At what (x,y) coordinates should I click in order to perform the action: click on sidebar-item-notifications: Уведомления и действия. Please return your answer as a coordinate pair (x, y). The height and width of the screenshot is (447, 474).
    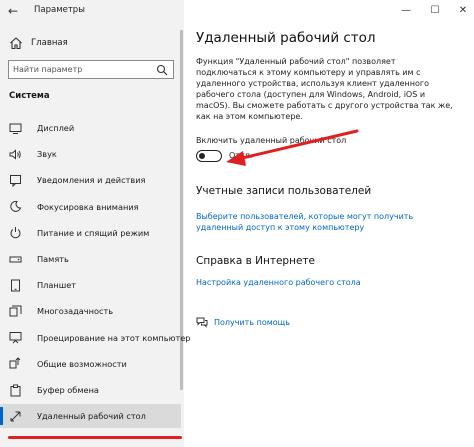
    Looking at the image, I should click on (90, 180).